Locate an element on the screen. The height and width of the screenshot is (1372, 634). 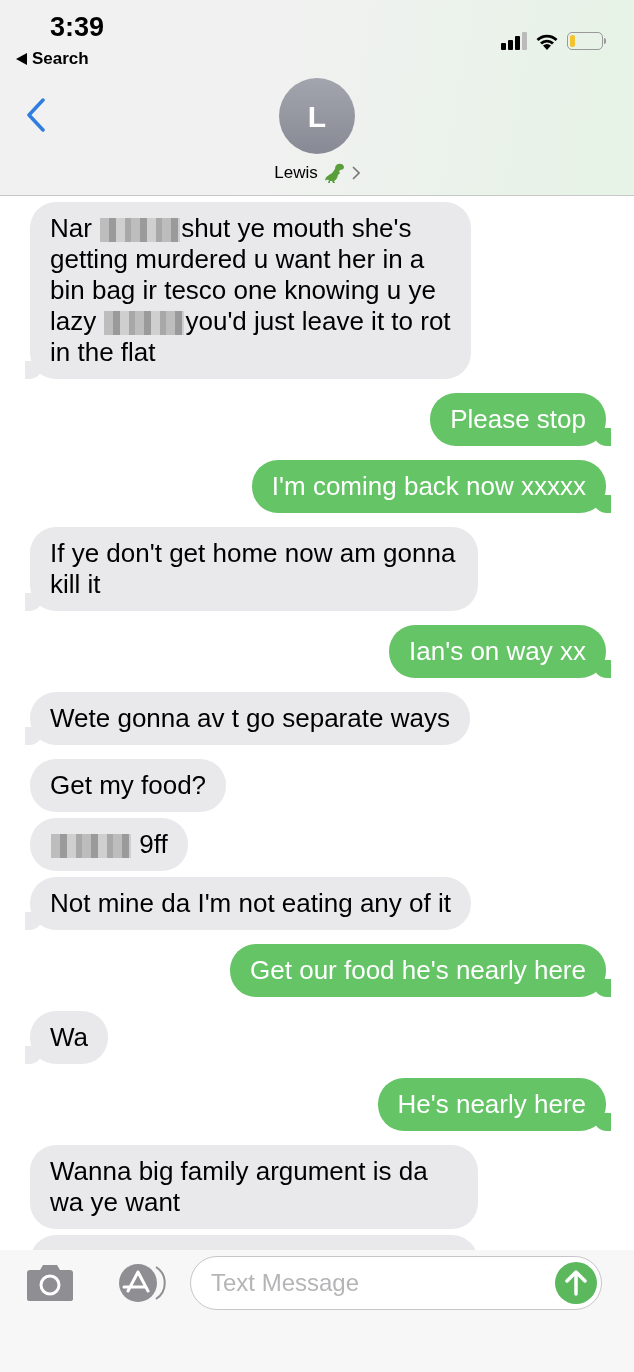
message-text: Not mine da I'm not eating any of it is located at coordinates (250, 903).